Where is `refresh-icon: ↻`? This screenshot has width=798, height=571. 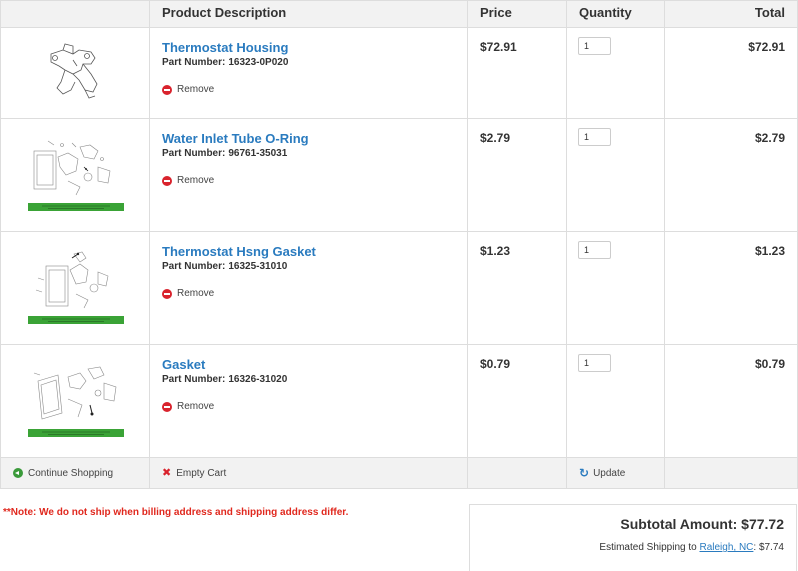
refresh-icon: ↻ is located at coordinates (584, 473).